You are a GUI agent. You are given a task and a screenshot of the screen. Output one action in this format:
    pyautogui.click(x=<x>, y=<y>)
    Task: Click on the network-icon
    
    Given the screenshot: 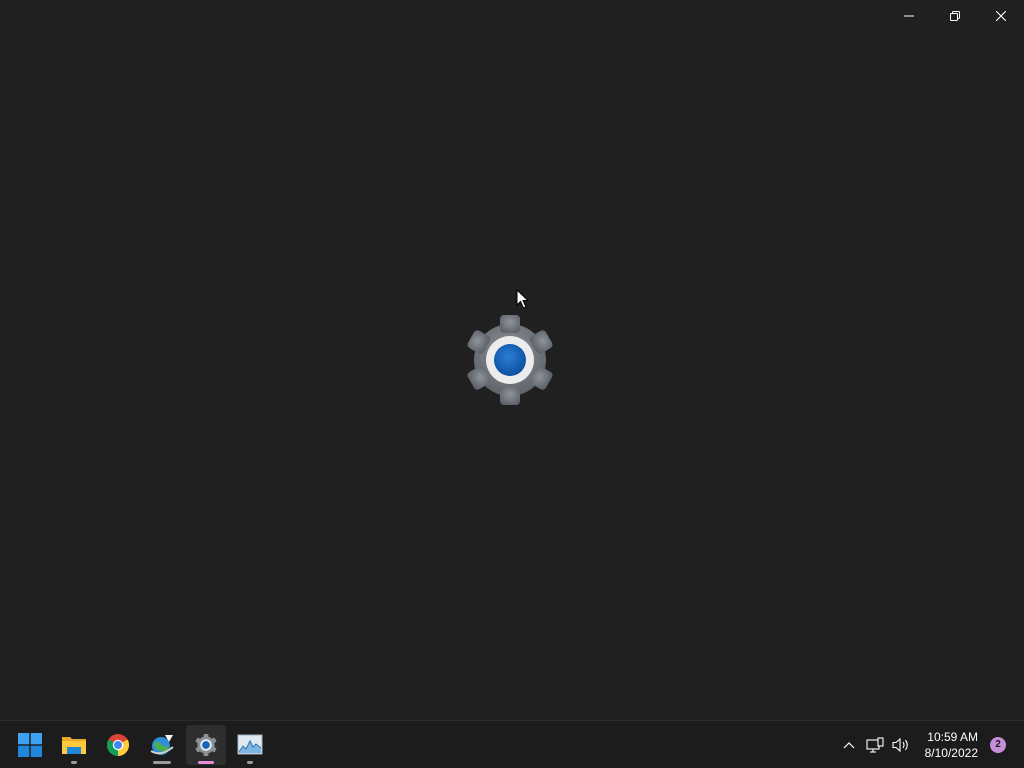 What is the action you would take?
    pyautogui.click(x=875, y=745)
    